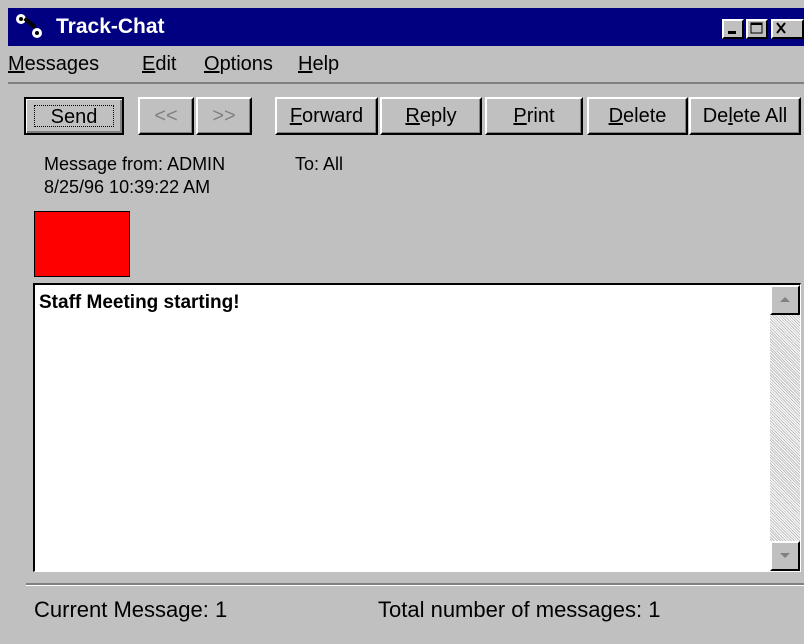 The image size is (804, 644). What do you see at coordinates (29, 26) in the screenshot?
I see `phone-icon` at bounding box center [29, 26].